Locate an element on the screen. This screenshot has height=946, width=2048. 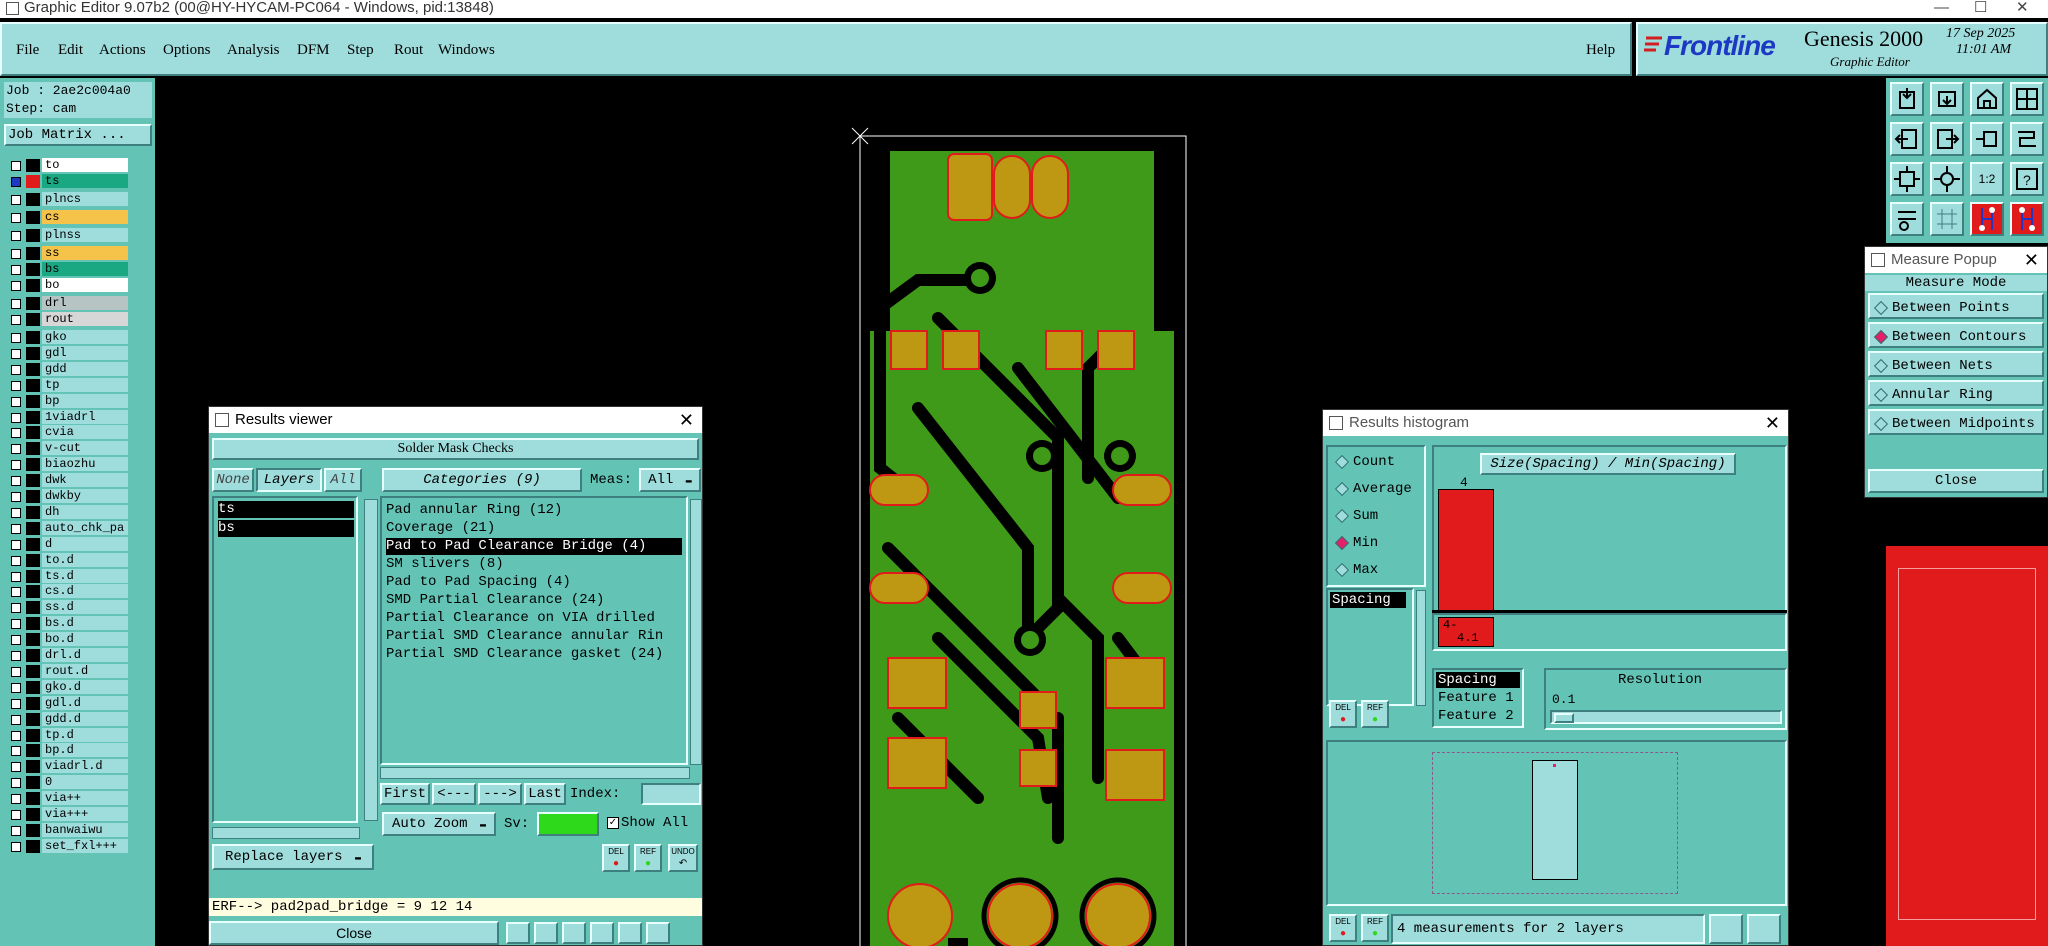
layer-row-rout-d: rout.d is located at coordinates (67, 671).